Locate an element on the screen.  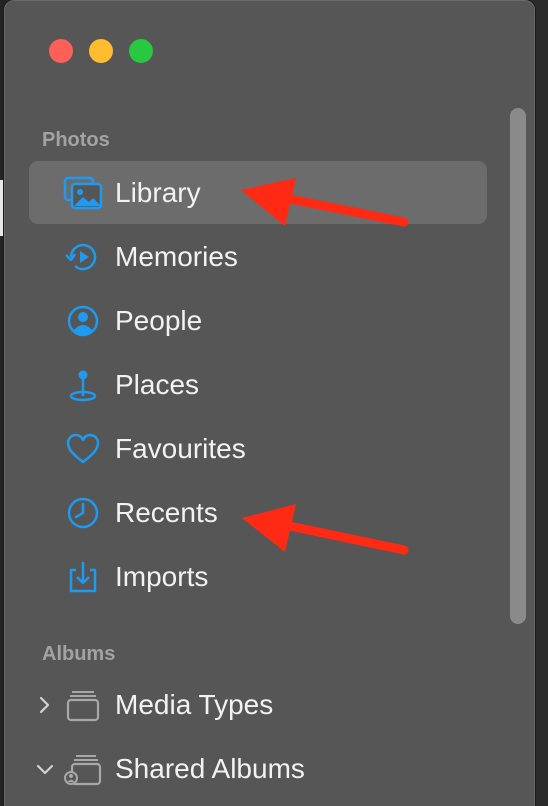
shared-stack-icon is located at coordinates (83, 770).